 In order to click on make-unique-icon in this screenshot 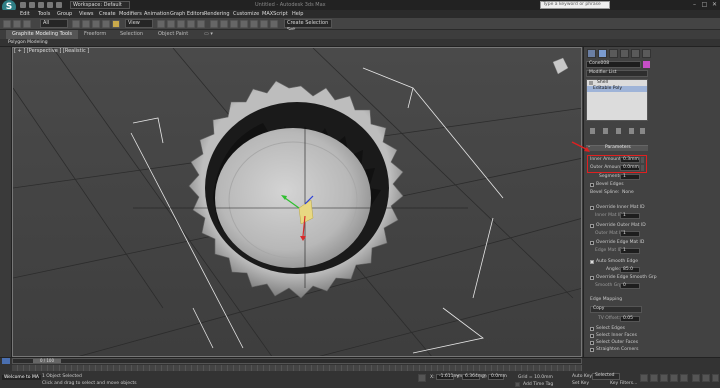, I will do `click(618, 131)`.